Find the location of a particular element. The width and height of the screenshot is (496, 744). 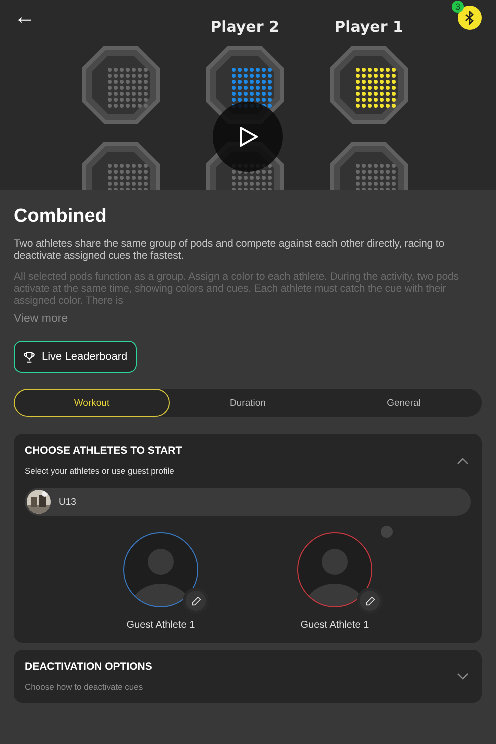

avatar-icon is located at coordinates (161, 570).